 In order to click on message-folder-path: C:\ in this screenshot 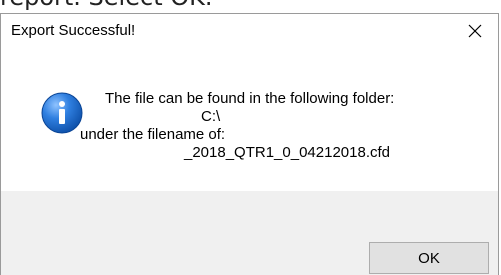, I will do `click(211, 116)`.